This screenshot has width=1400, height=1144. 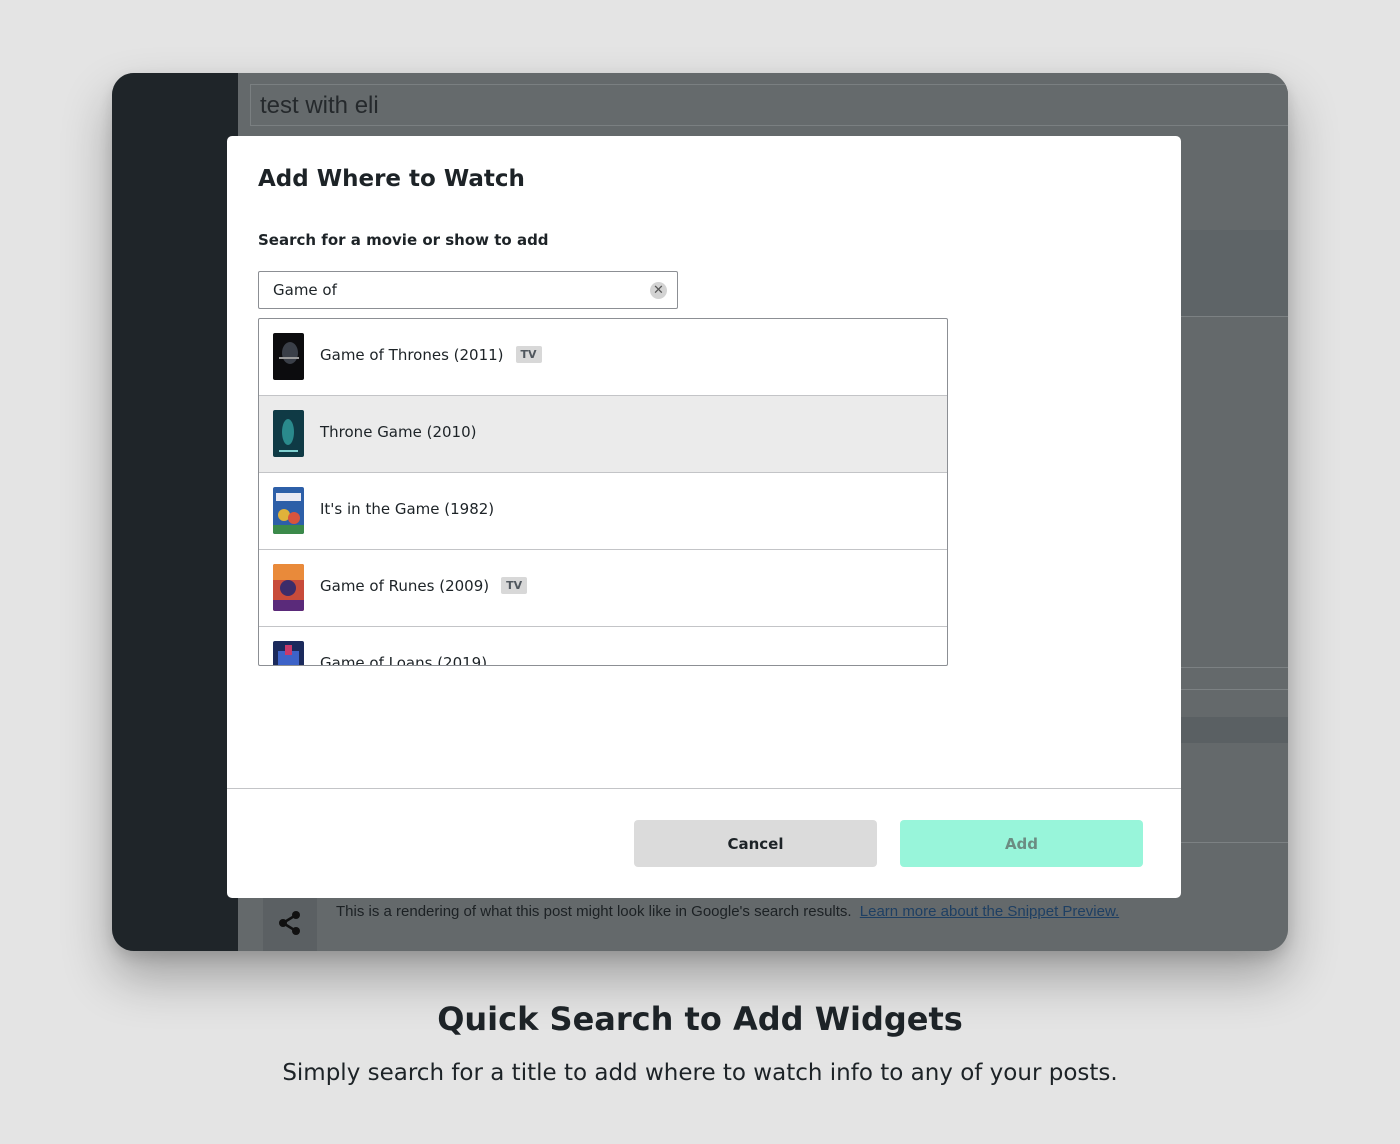 What do you see at coordinates (431, 355) in the screenshot?
I see `result-title: Game of Thrones (2011) TV` at bounding box center [431, 355].